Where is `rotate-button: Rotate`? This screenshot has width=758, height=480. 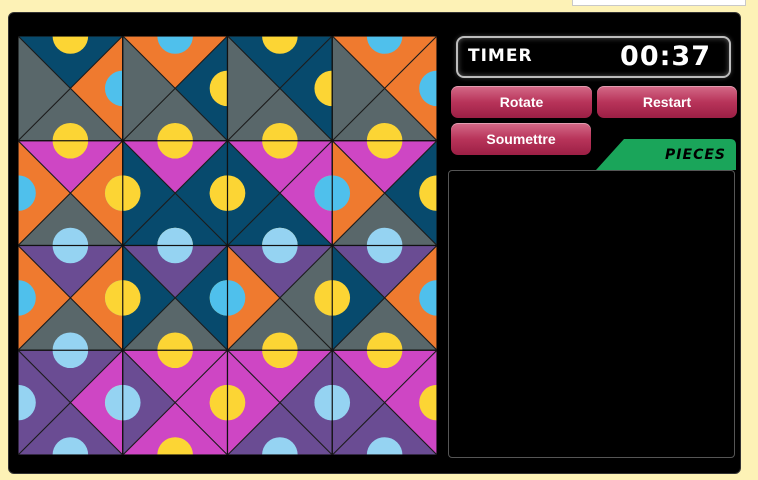
rotate-button: Rotate is located at coordinates (521, 102).